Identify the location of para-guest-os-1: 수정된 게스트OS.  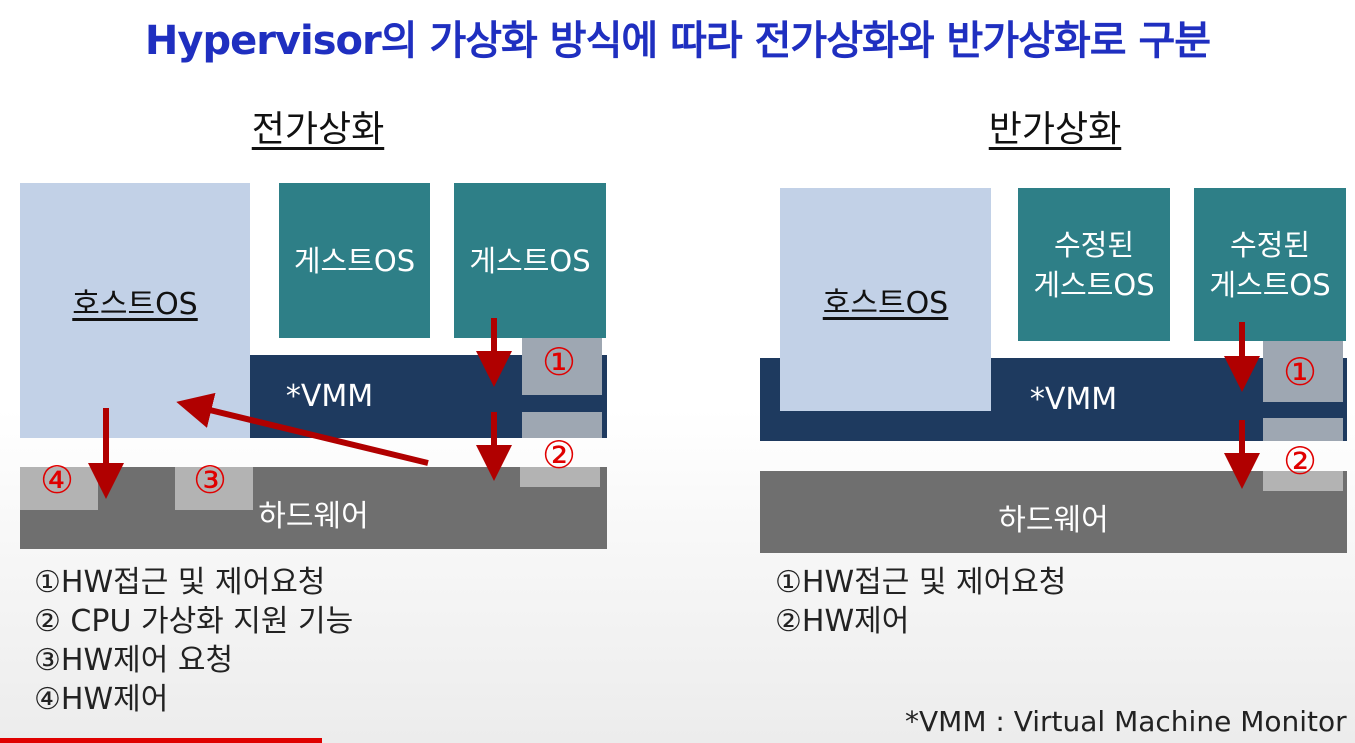
(1094, 264).